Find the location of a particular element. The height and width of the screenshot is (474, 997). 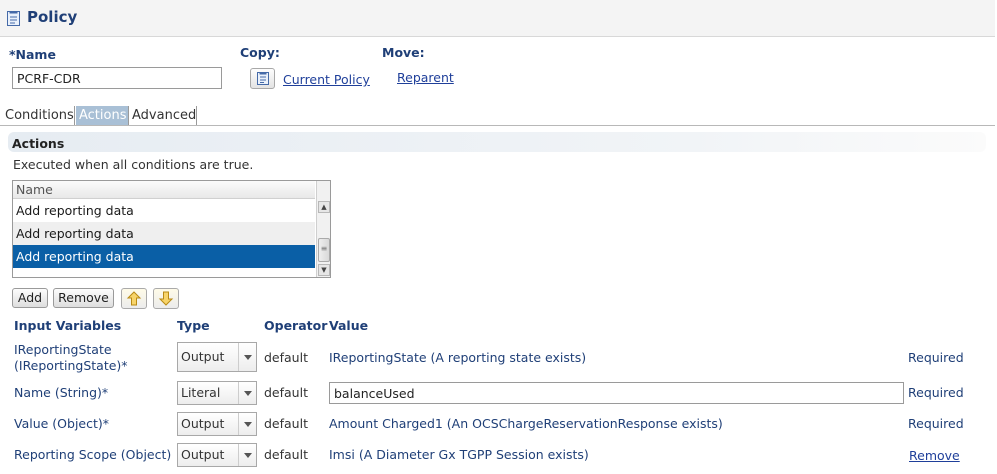

column-header-type: Type is located at coordinates (193, 325).